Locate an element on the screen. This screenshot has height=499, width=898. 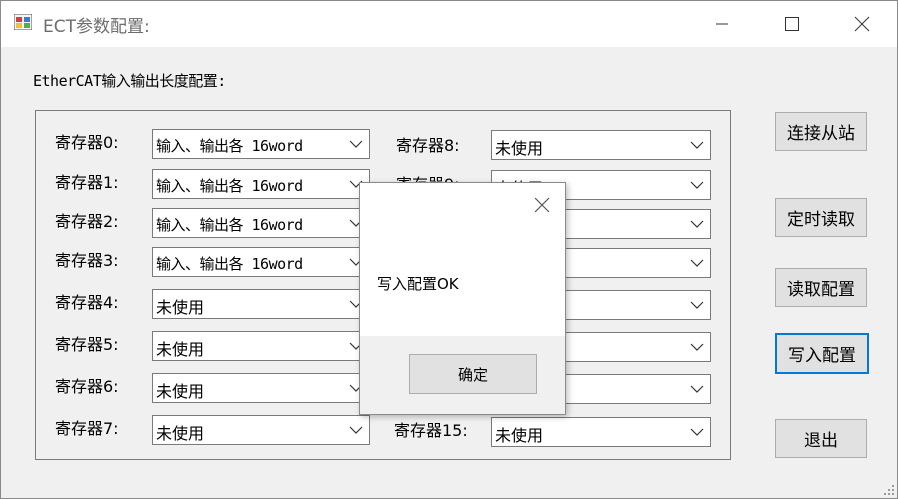
register-4-label: 寄存器4: is located at coordinates (87, 302).